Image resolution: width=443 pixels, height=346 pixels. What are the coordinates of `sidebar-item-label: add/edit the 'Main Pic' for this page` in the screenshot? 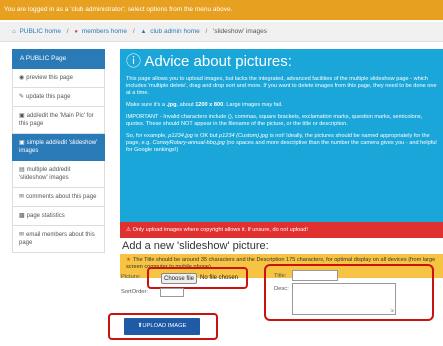 It's located at (56, 120).